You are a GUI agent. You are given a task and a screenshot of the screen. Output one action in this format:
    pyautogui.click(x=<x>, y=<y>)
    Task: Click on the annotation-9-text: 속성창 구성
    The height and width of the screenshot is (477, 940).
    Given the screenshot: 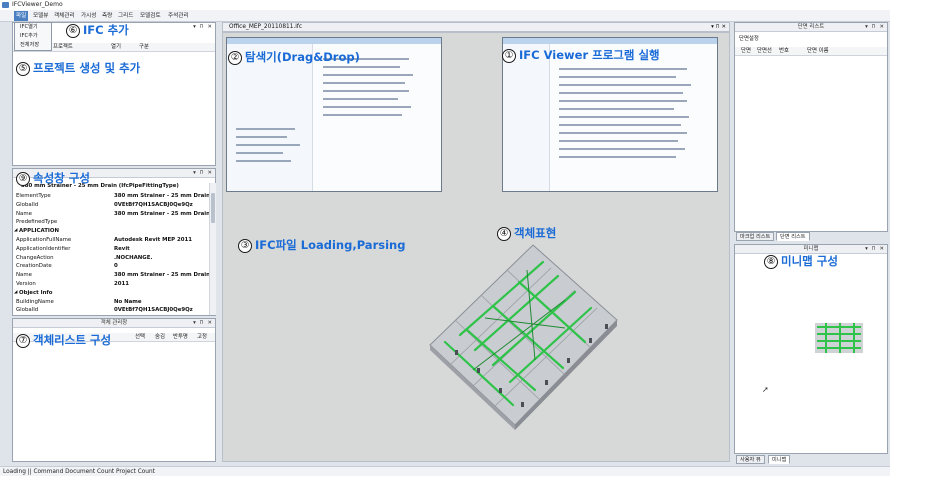 What is the action you would take?
    pyautogui.click(x=61, y=178)
    